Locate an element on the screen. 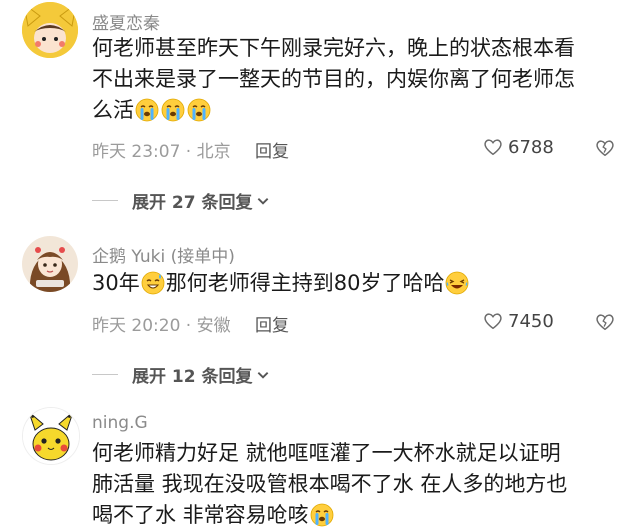 The height and width of the screenshot is (531, 640). username: ning.G is located at coordinates (120, 423).